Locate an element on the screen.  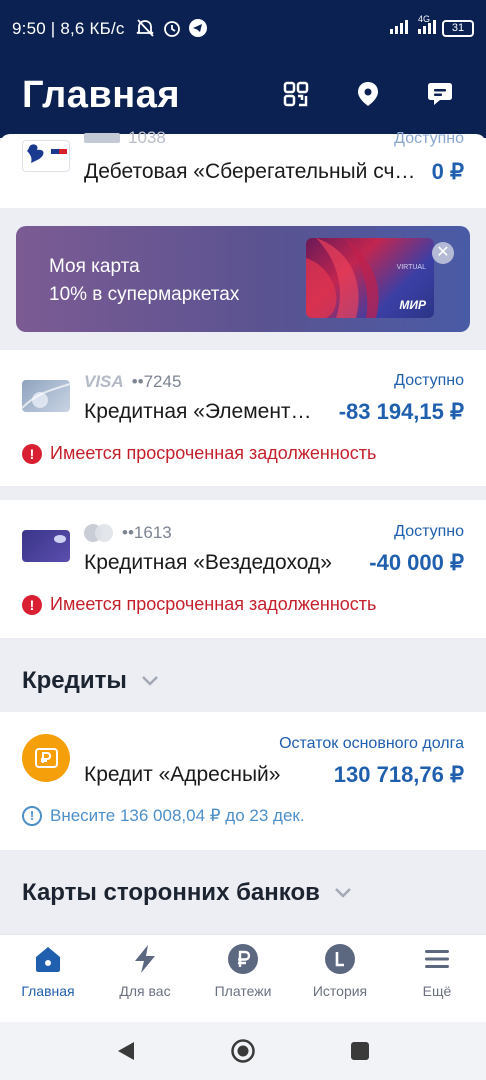
nav-for-you: Для вас is located at coordinates (145, 971).